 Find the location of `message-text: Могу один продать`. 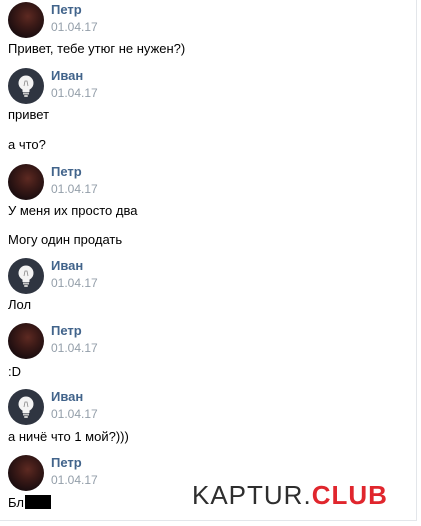

message-text: Могу один продать is located at coordinates (65, 239).